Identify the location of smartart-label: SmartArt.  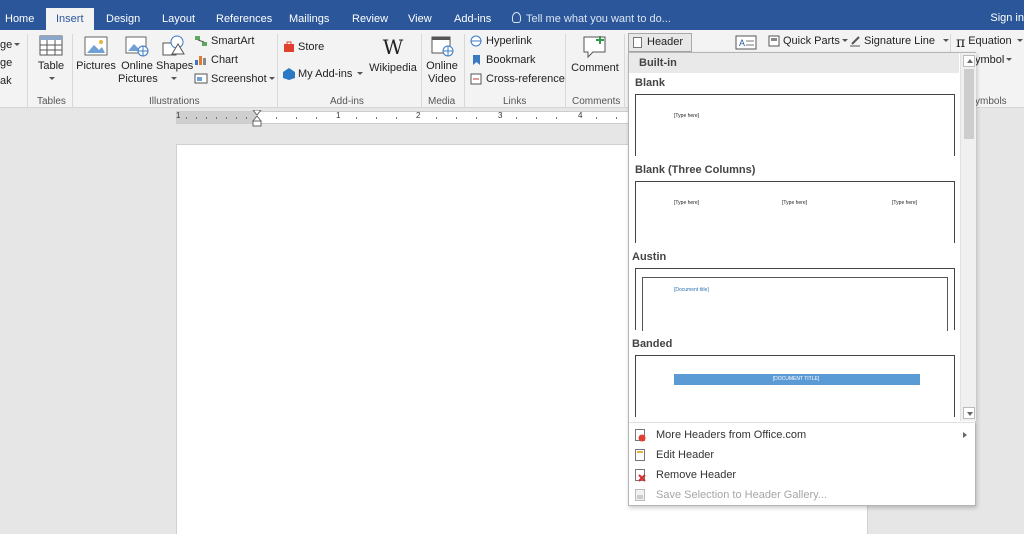
(233, 41).